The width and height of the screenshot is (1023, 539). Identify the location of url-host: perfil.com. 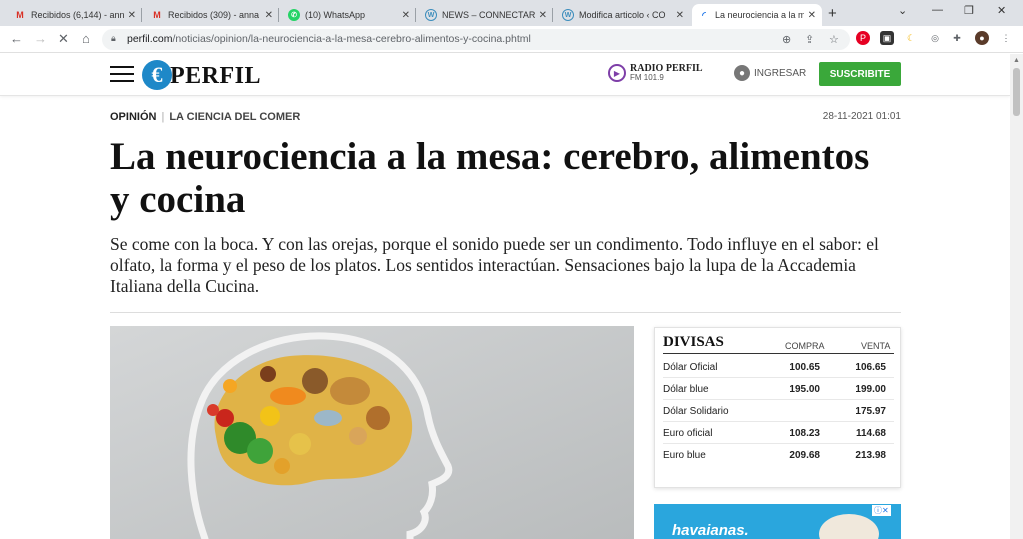
(150, 39).